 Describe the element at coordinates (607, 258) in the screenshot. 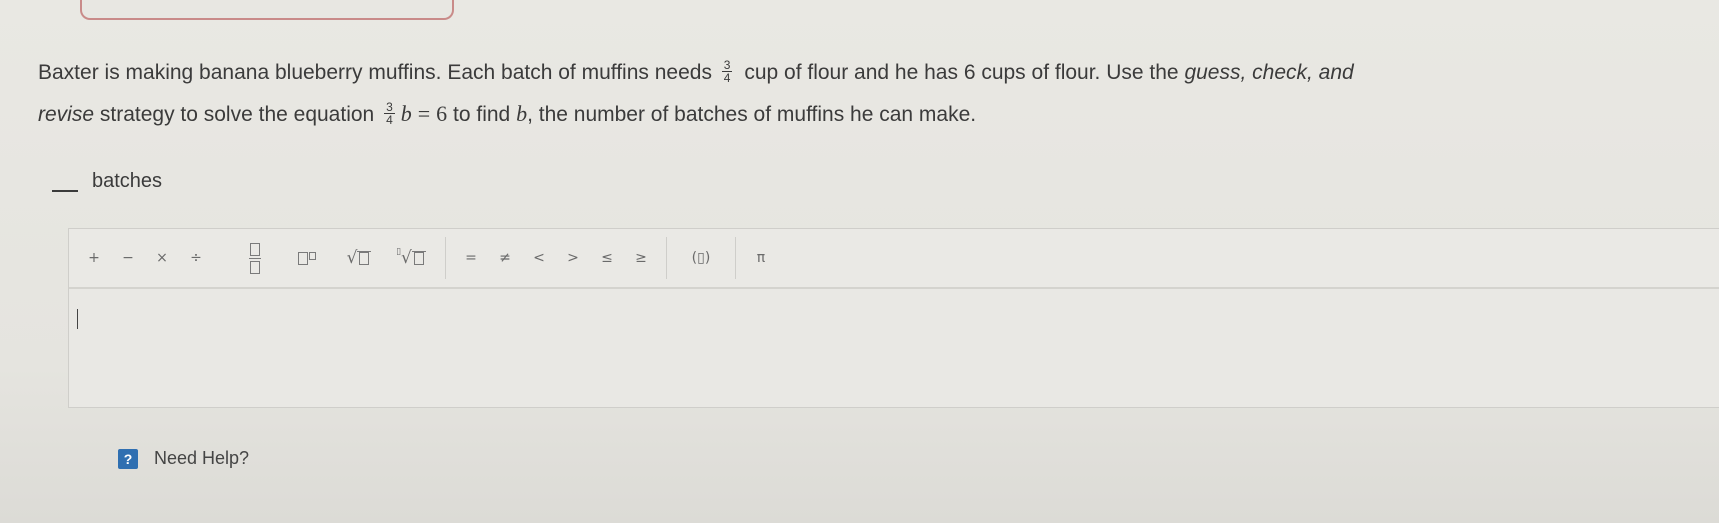

I see `less-equal-button: ≤` at that location.